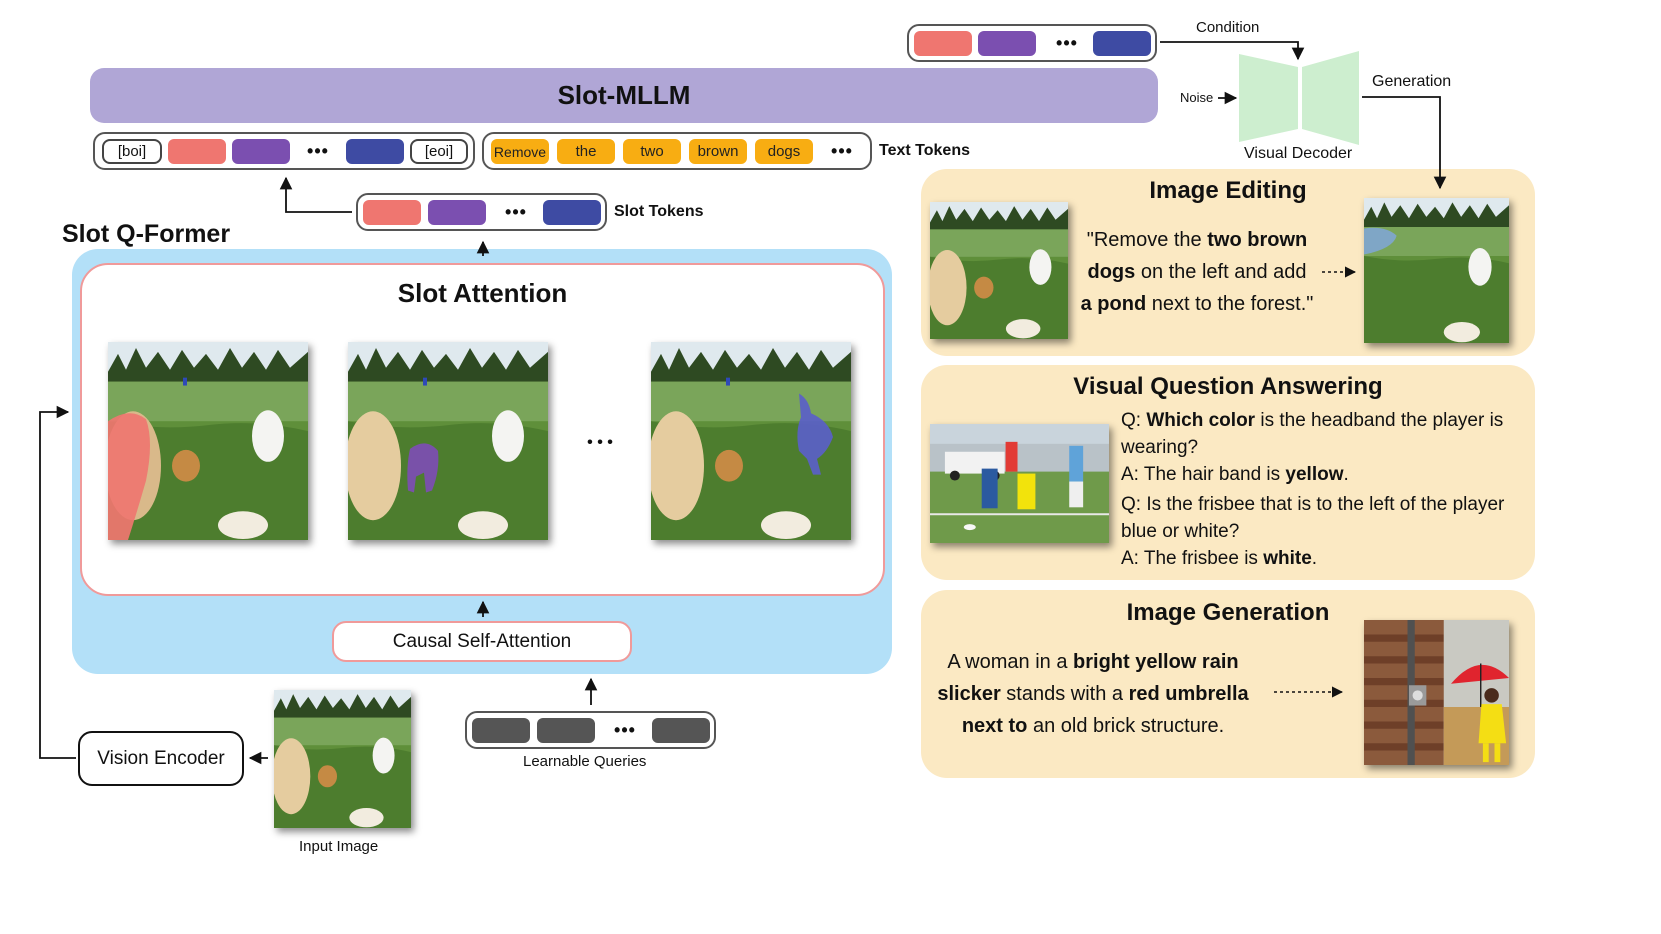  I want to click on slot-images-dots: • • •, so click(600, 442).